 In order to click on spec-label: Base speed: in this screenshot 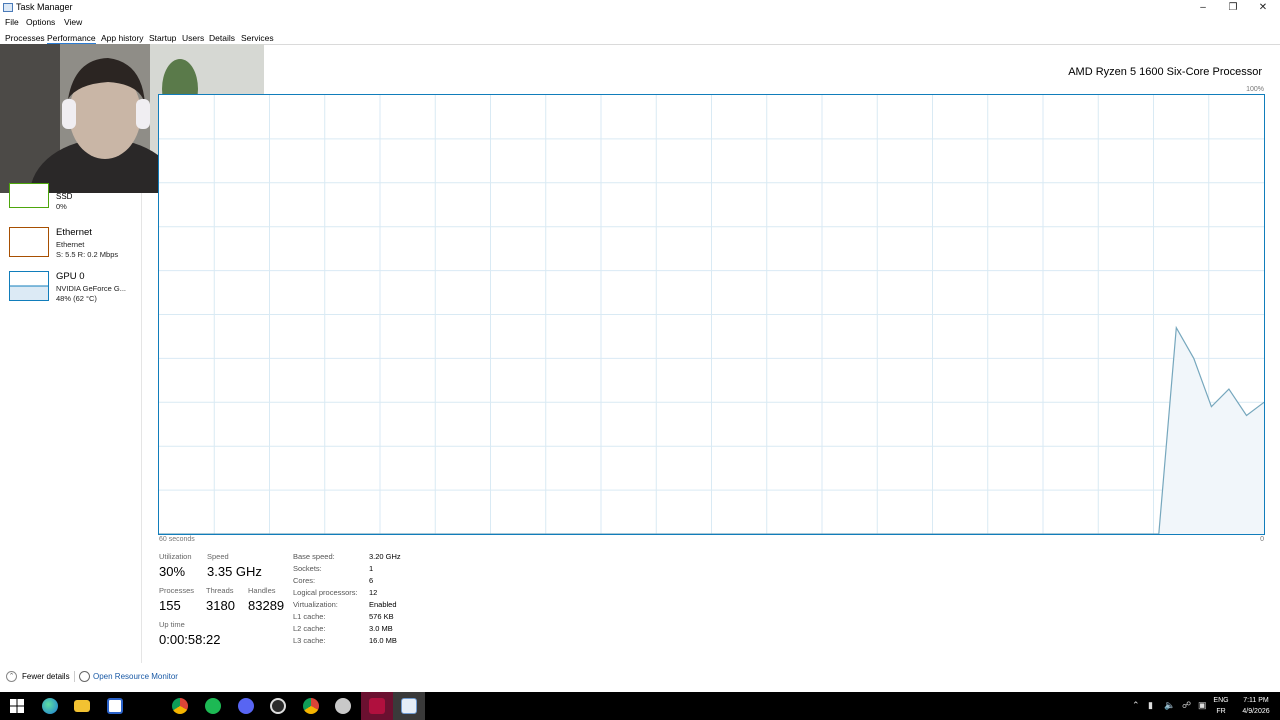, I will do `click(314, 556)`.